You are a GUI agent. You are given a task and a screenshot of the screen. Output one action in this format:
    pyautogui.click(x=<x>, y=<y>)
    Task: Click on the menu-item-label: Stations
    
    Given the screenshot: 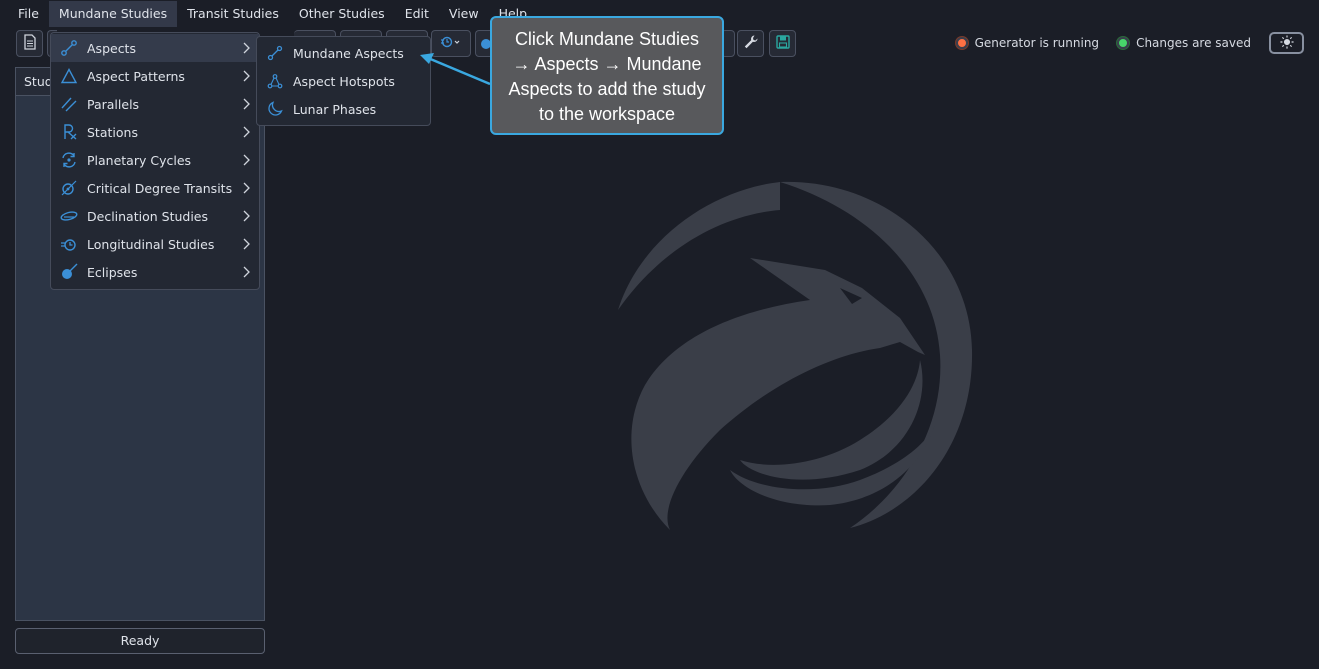 What is the action you would take?
    pyautogui.click(x=112, y=132)
    